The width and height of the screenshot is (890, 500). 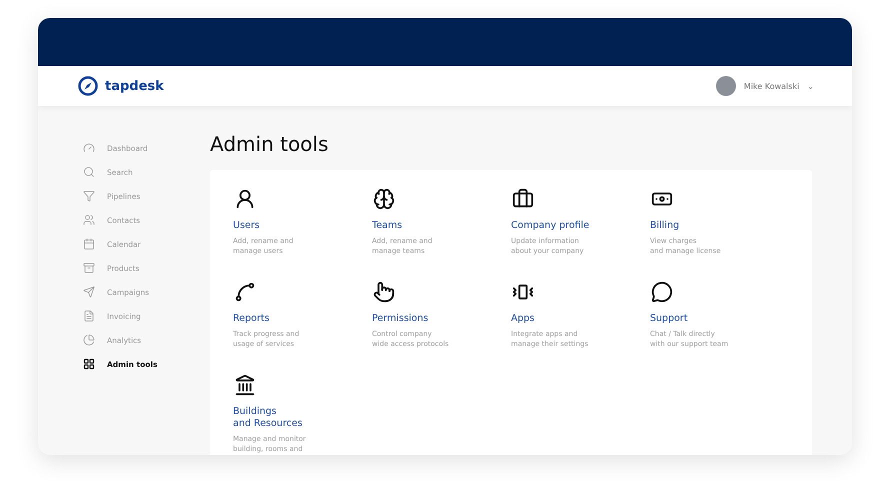 I want to click on filter-icon, so click(x=89, y=196).